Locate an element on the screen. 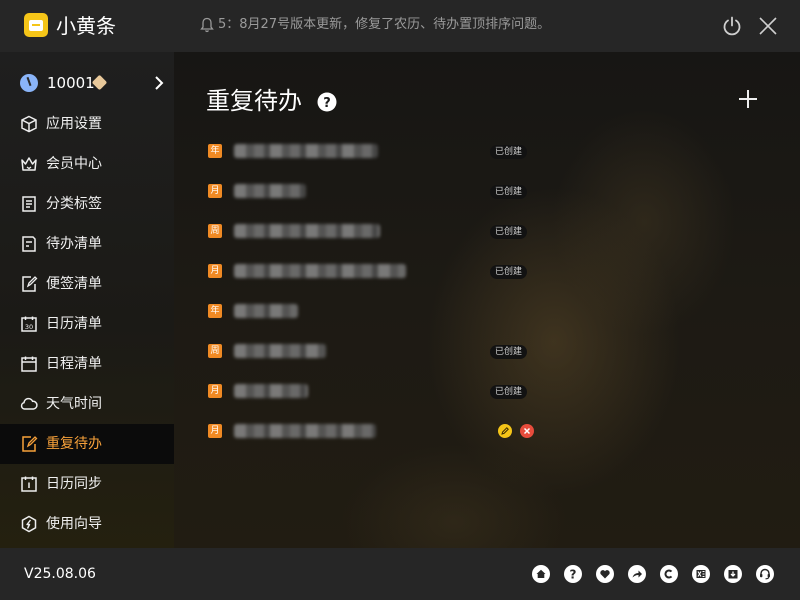  close-icon is located at coordinates (768, 26).